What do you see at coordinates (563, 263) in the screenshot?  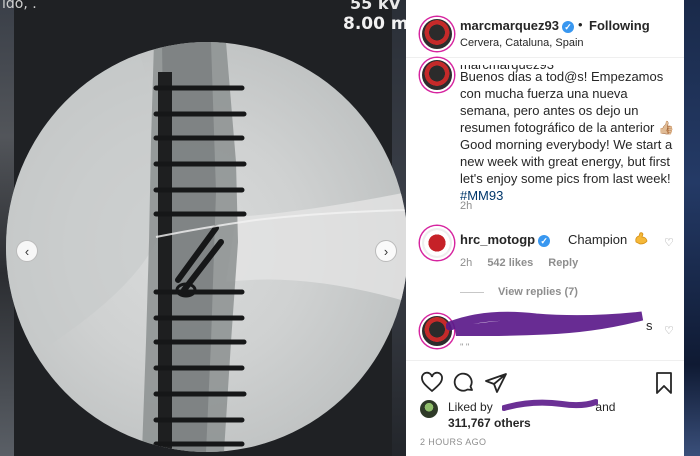 I see `comment-reply-button: Reply` at bounding box center [563, 263].